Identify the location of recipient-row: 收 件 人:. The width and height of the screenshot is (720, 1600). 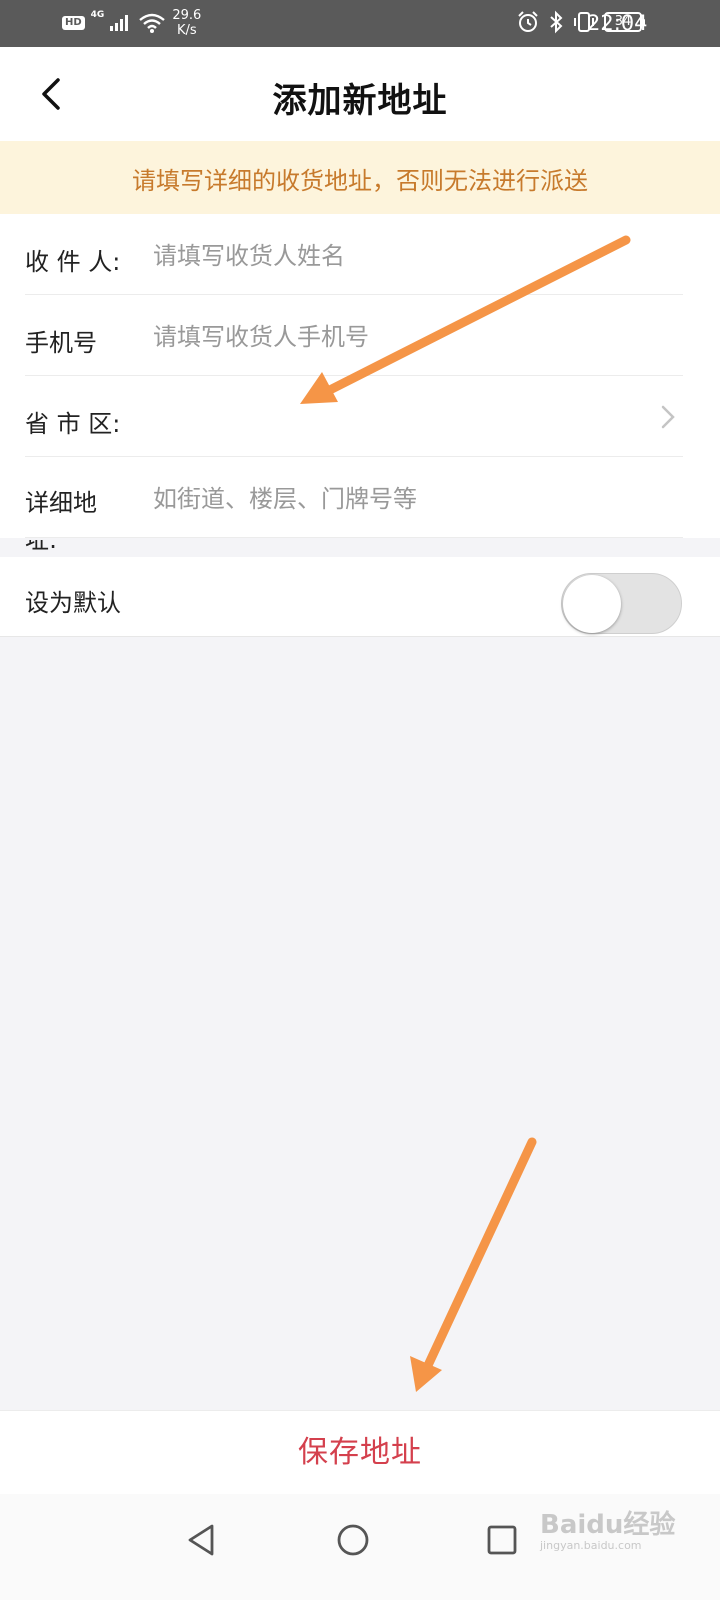
(354, 254).